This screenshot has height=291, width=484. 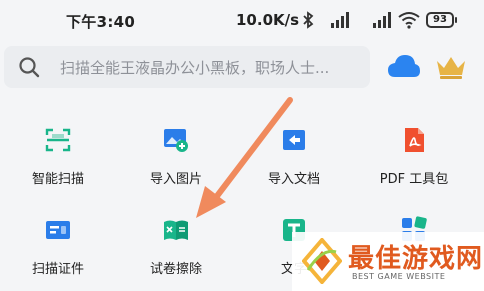 I want to click on tool-import-document: 导入文档, so click(x=292, y=158).